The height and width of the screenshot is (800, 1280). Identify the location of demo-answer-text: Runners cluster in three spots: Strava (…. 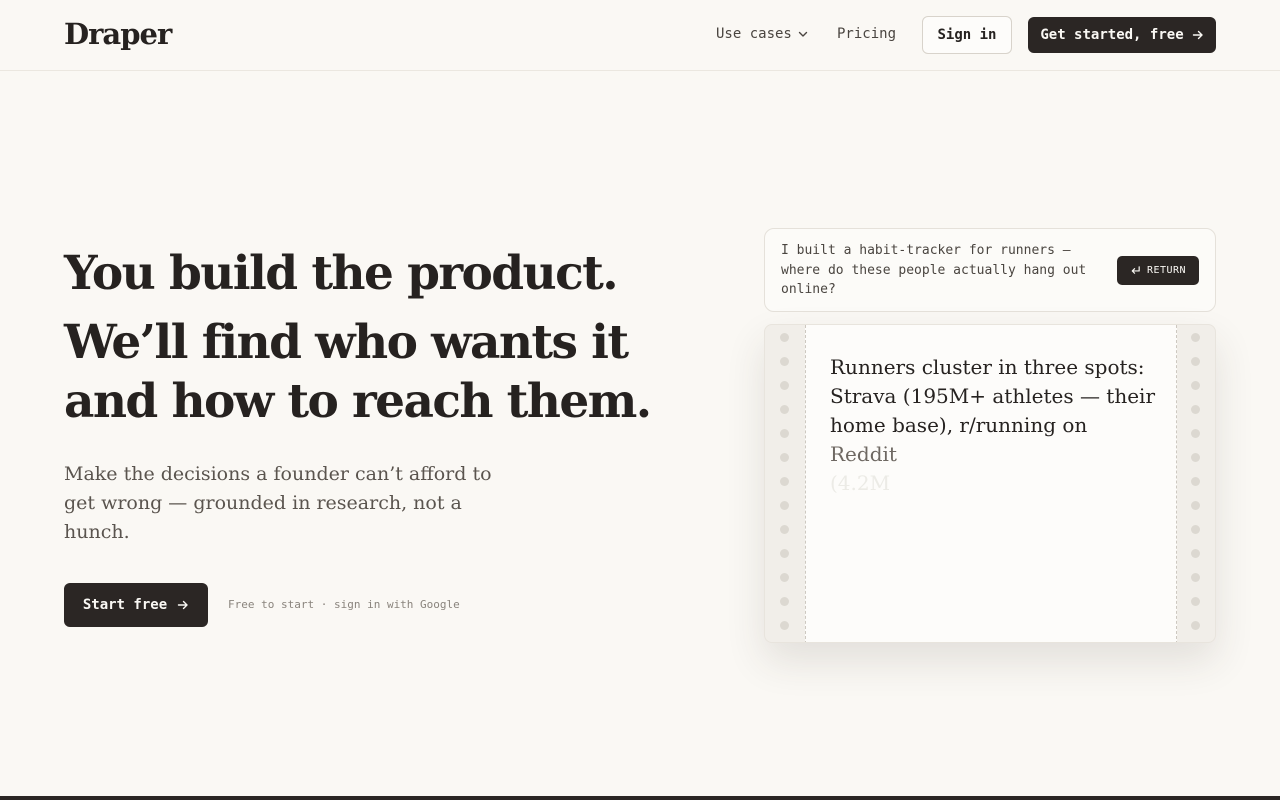
(995, 425).